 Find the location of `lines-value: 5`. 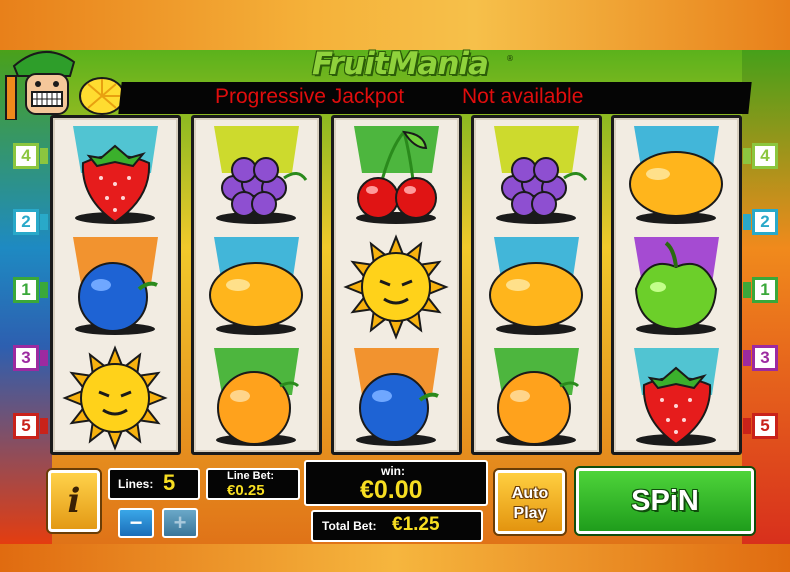

lines-value: 5 is located at coordinates (169, 482).